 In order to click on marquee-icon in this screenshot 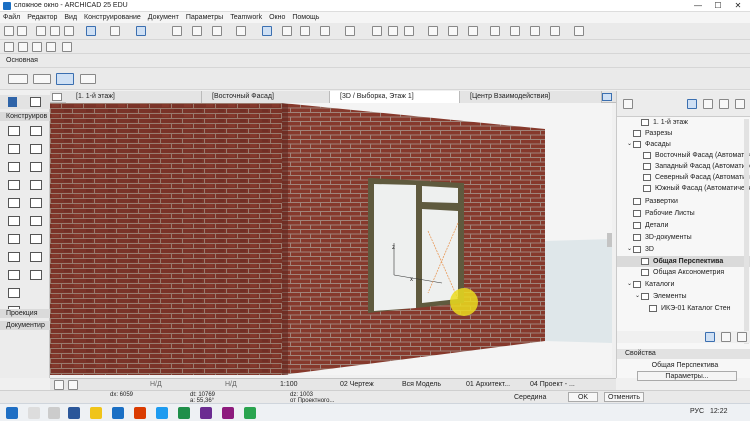, I will do `click(42, 79)`.